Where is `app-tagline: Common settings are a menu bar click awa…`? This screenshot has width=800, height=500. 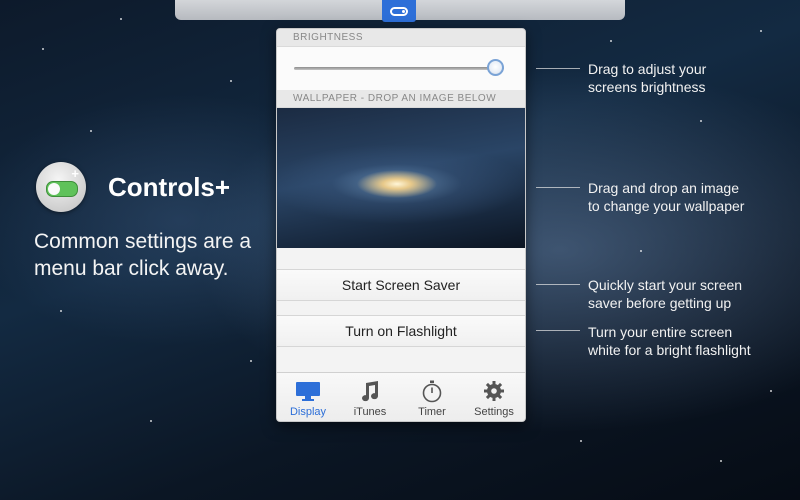
app-tagline: Common settings are a menu bar click awa… is located at coordinates (143, 255).